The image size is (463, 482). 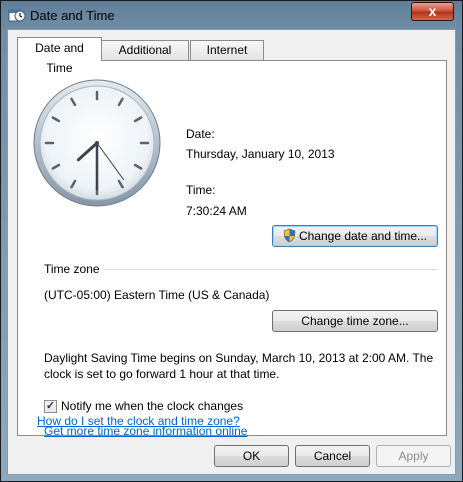 What do you see at coordinates (201, 190) in the screenshot?
I see `time-label: Time:` at bounding box center [201, 190].